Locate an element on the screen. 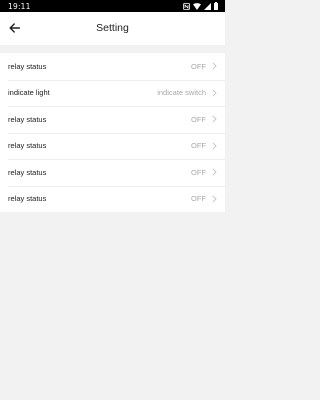 The height and width of the screenshot is (400, 320). status-icons is located at coordinates (200, 6).